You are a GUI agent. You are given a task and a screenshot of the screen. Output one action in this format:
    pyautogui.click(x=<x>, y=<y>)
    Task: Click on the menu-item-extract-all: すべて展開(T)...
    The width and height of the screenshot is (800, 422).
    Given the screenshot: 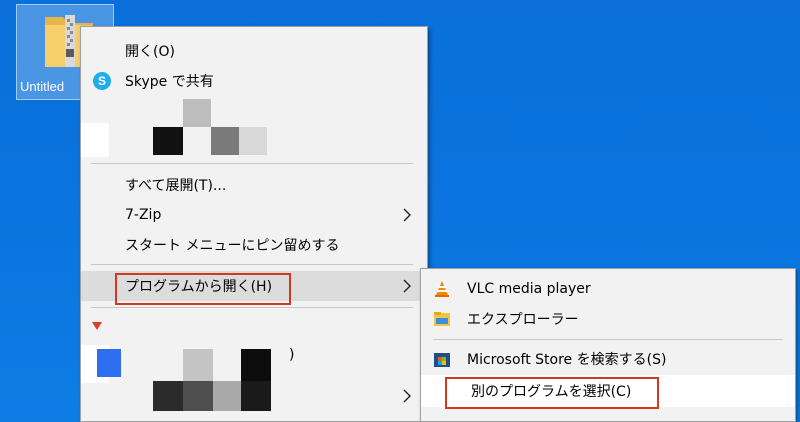 What is the action you would take?
    pyautogui.click(x=254, y=185)
    